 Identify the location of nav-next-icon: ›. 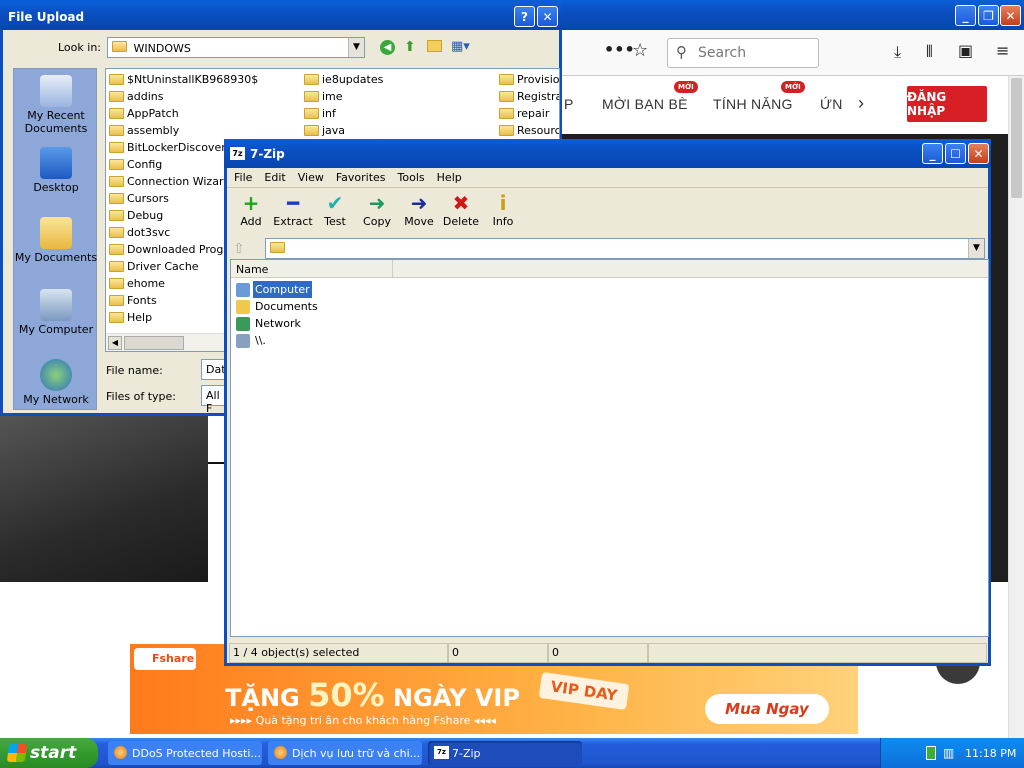
(861, 103).